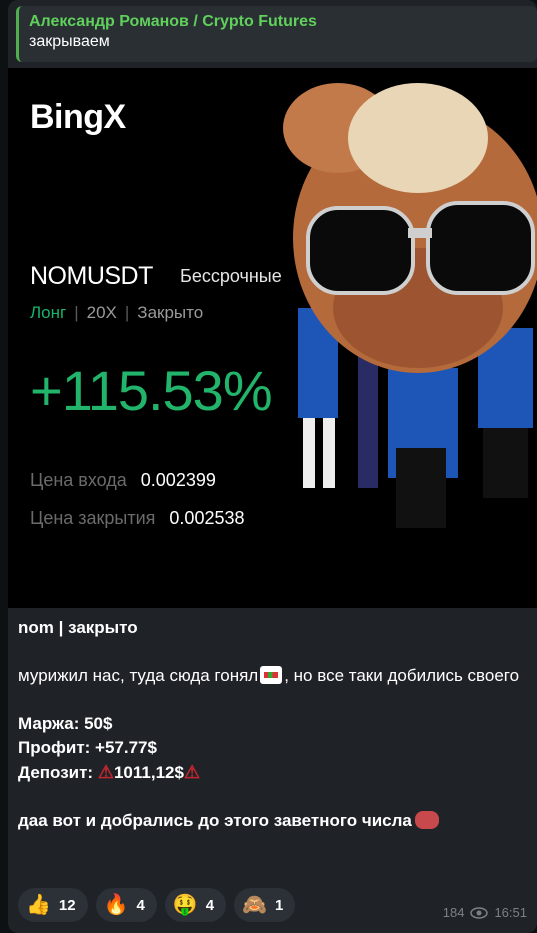 This screenshot has height=933, width=537. What do you see at coordinates (56, 772) in the screenshot?
I see `deposit-label: Депозит:` at bounding box center [56, 772].